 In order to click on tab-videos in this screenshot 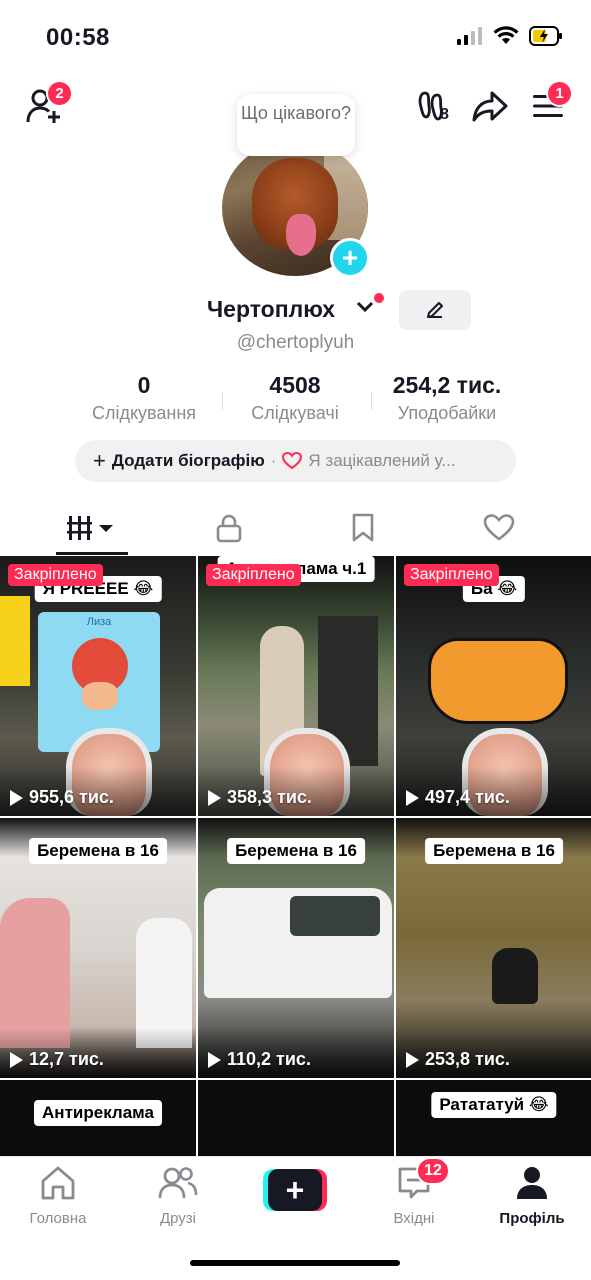, I will do `click(92, 528)`.